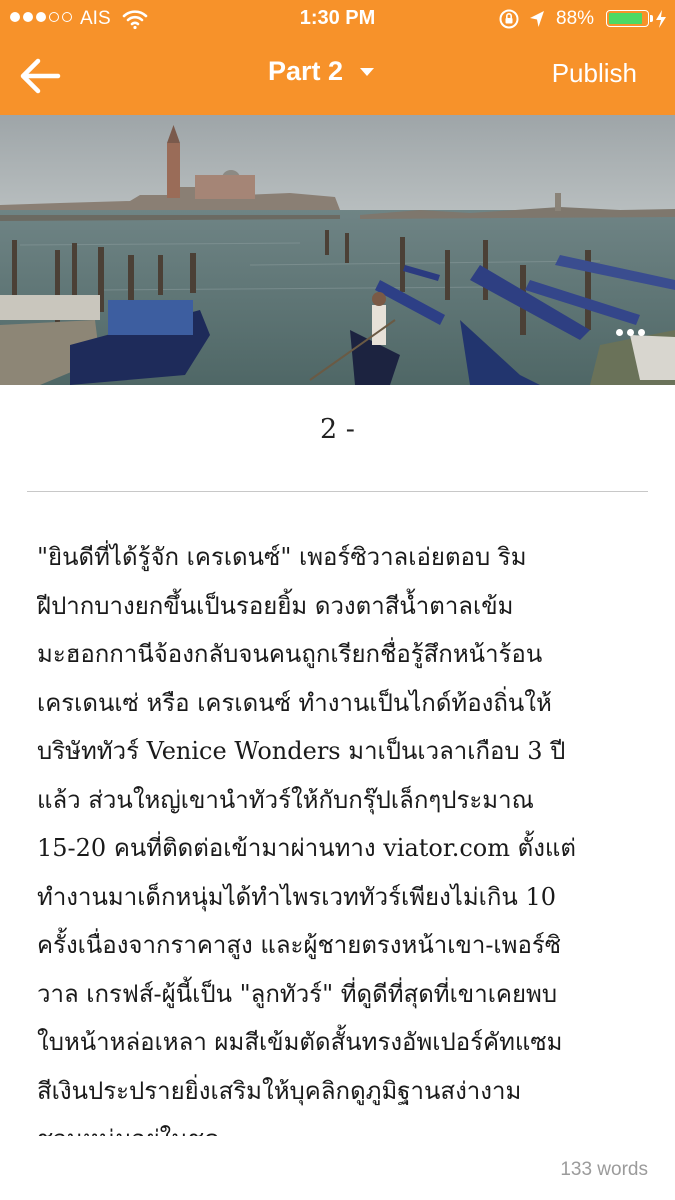 Image resolution: width=675 pixels, height=1200 pixels. Describe the element at coordinates (619, 332) in the screenshot. I see `more-horizontal-icon` at that location.